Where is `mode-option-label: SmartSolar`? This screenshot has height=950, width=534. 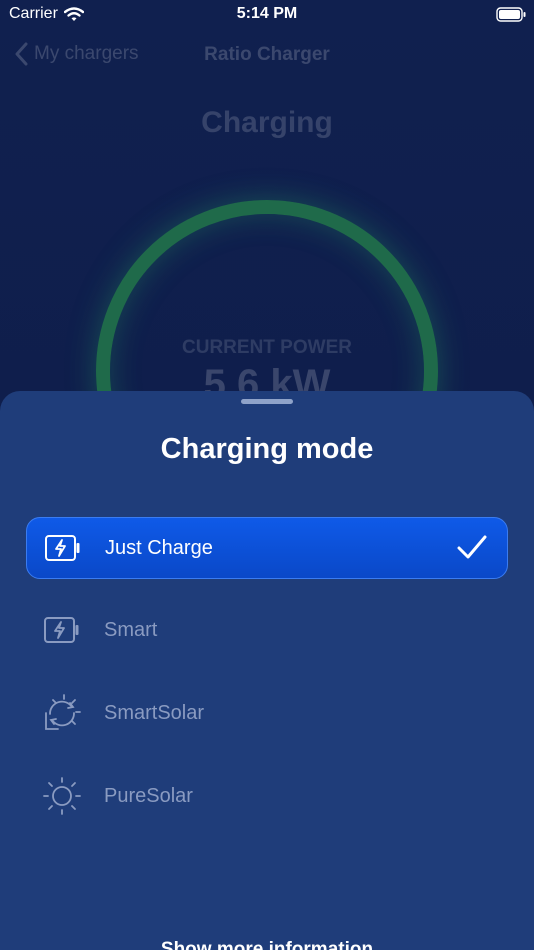
mode-option-label: SmartSolar is located at coordinates (154, 712).